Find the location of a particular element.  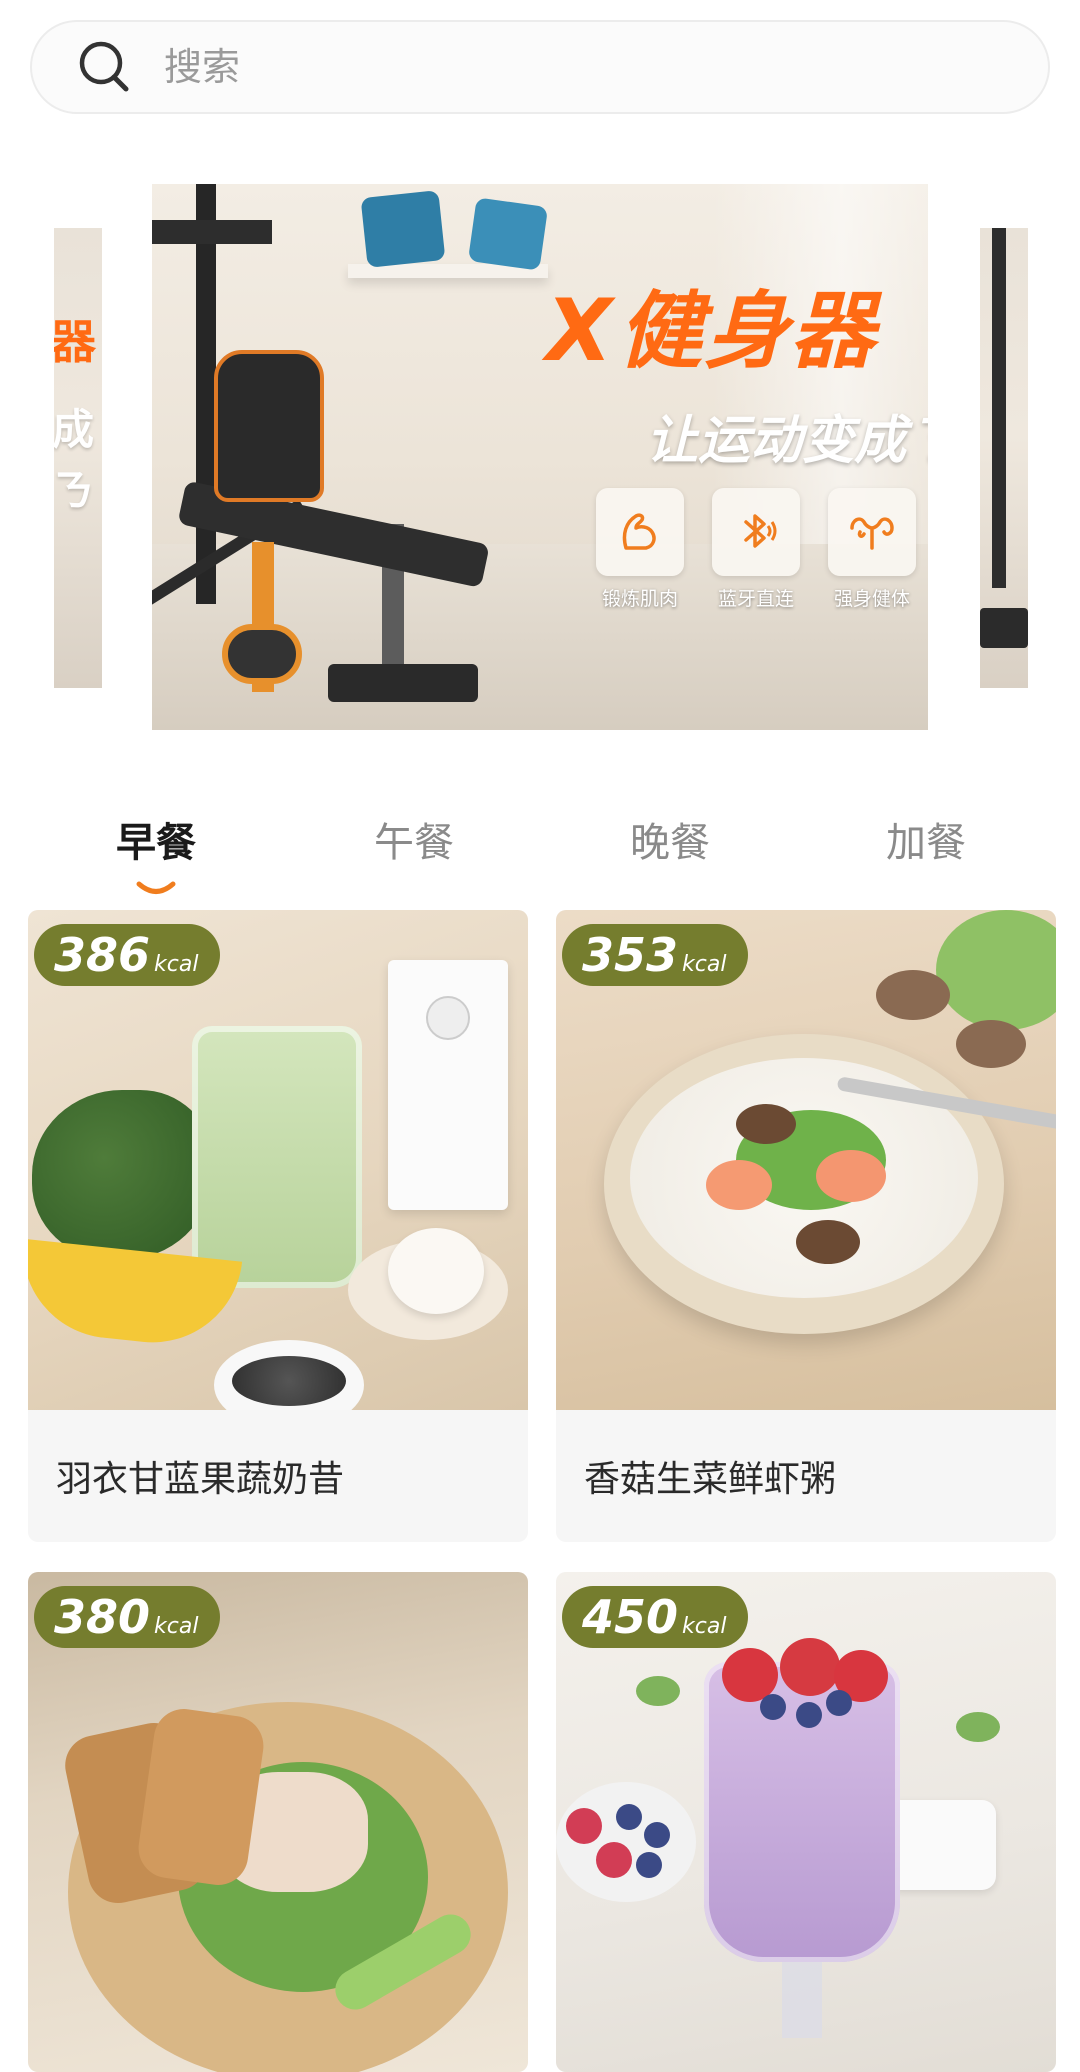

tab-breakfast: 早餐 is located at coordinates (156, 839).